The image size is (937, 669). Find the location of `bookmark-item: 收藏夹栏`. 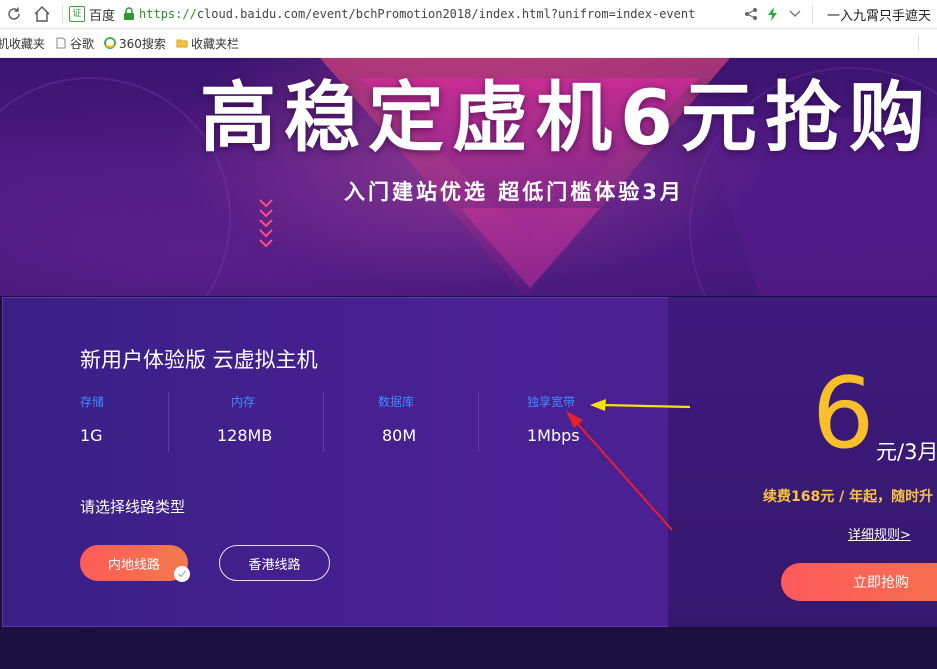

bookmark-item: 收藏夹栏 is located at coordinates (207, 43).